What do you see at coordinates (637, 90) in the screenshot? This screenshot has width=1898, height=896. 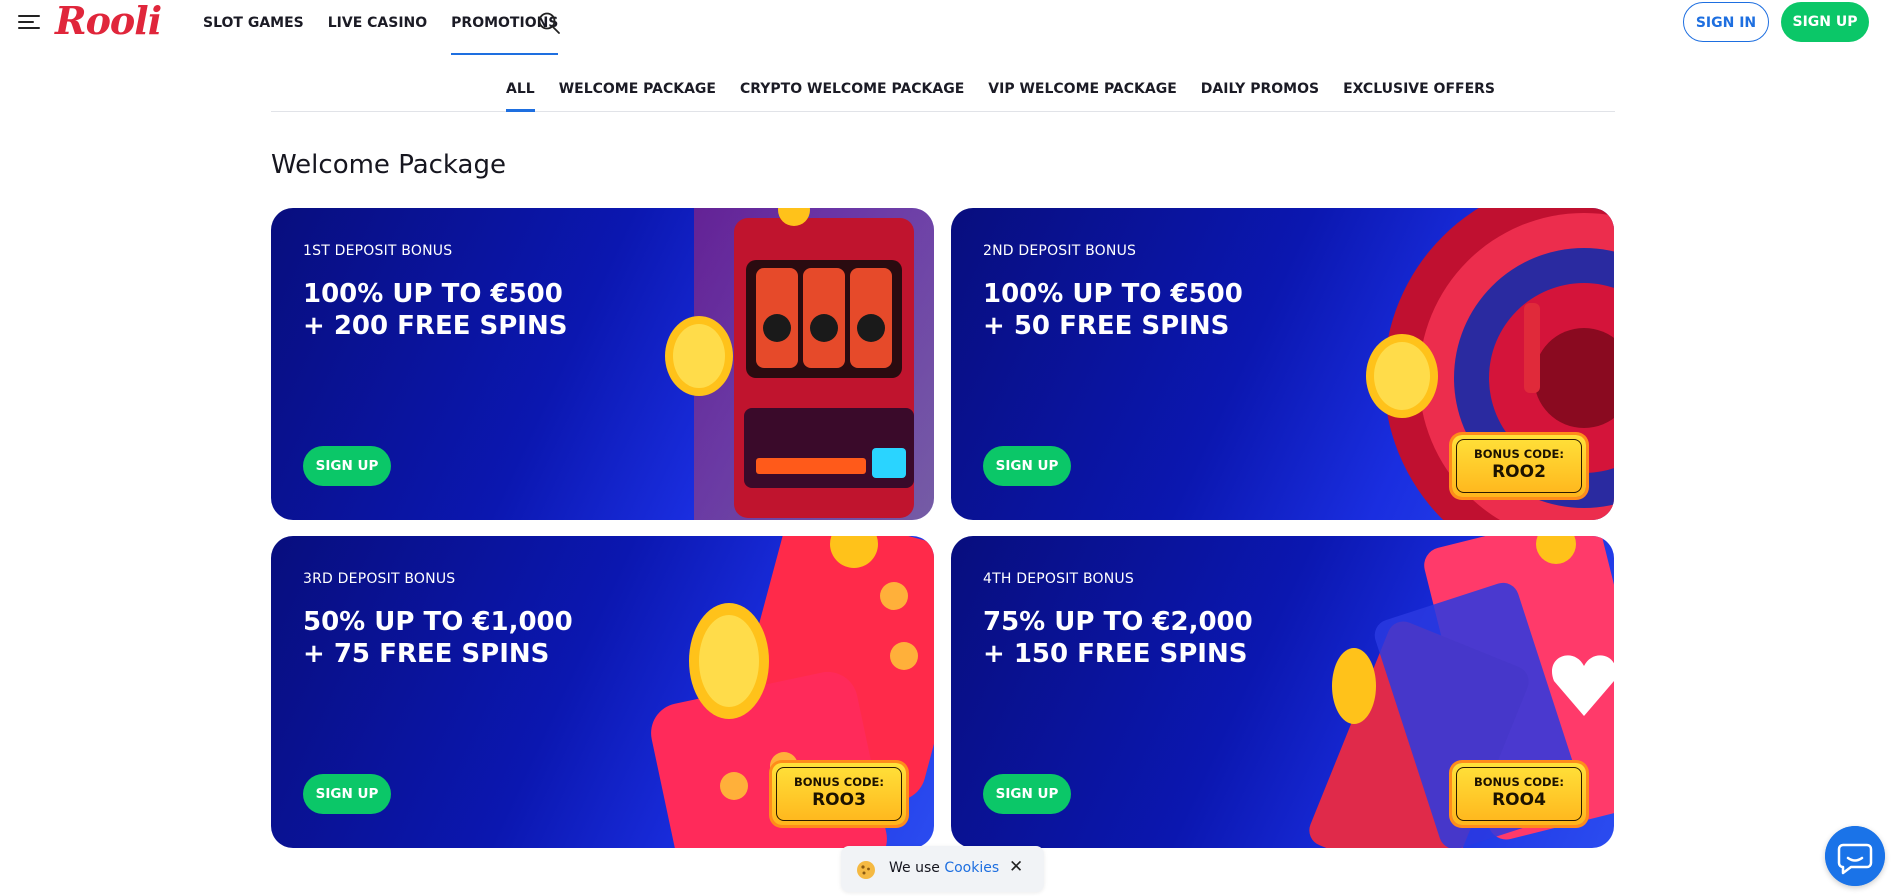 I see `tab-welcome-package: WELCOME PACKAGE` at bounding box center [637, 90].